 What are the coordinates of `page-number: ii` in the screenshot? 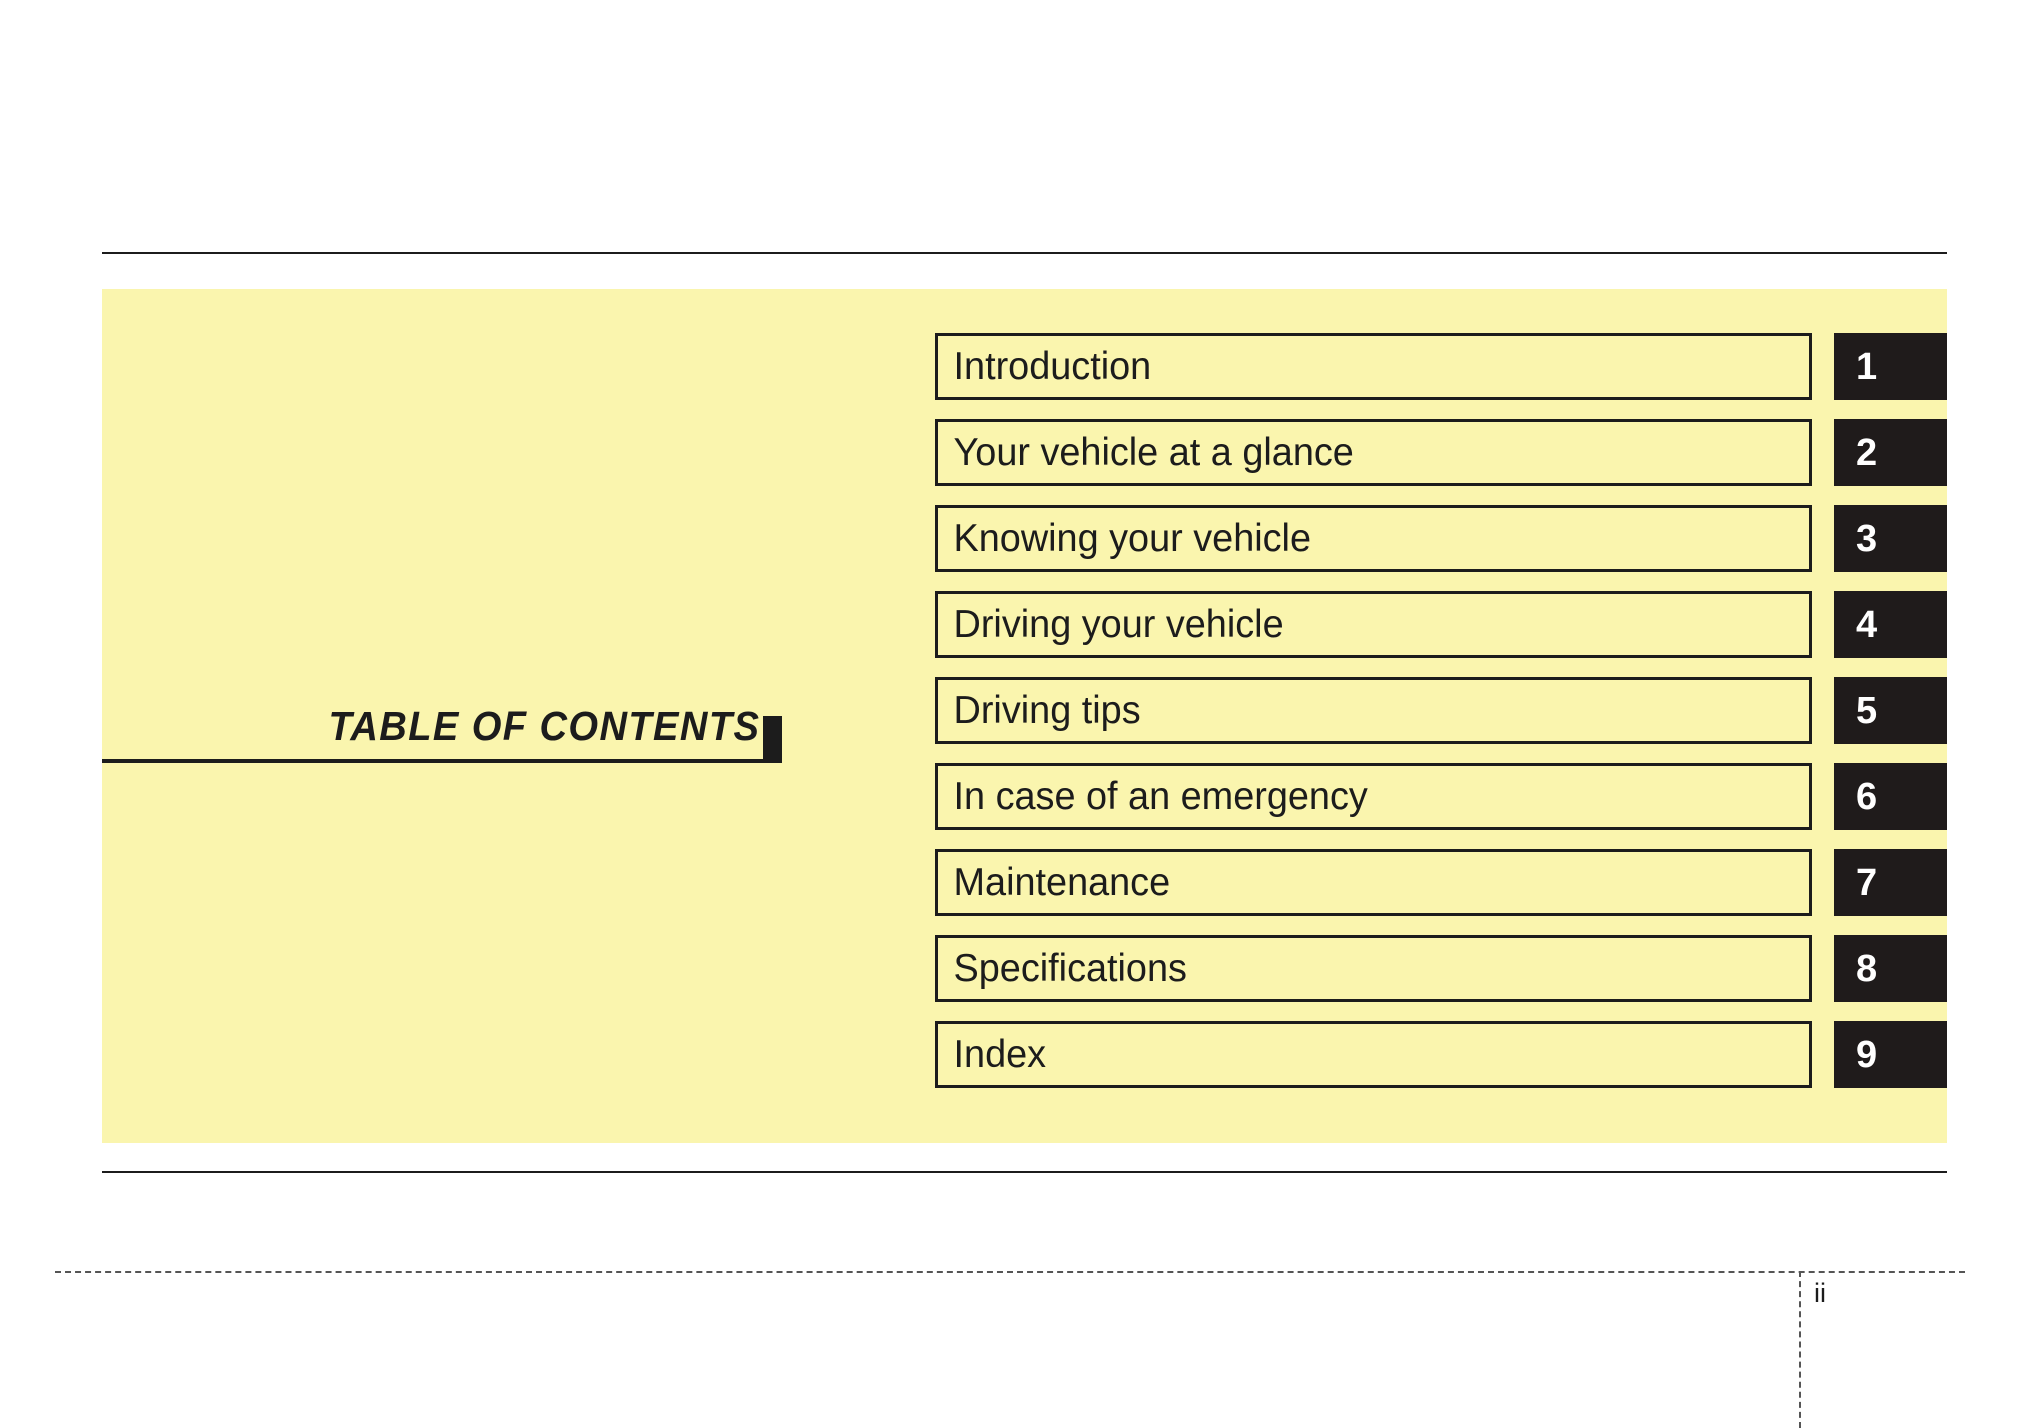 It's located at (1820, 1293).